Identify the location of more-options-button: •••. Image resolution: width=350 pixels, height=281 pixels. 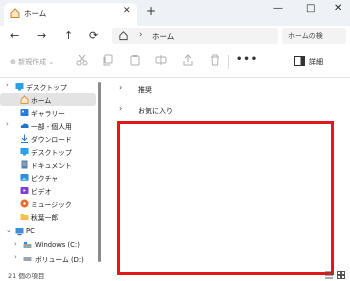
(247, 59).